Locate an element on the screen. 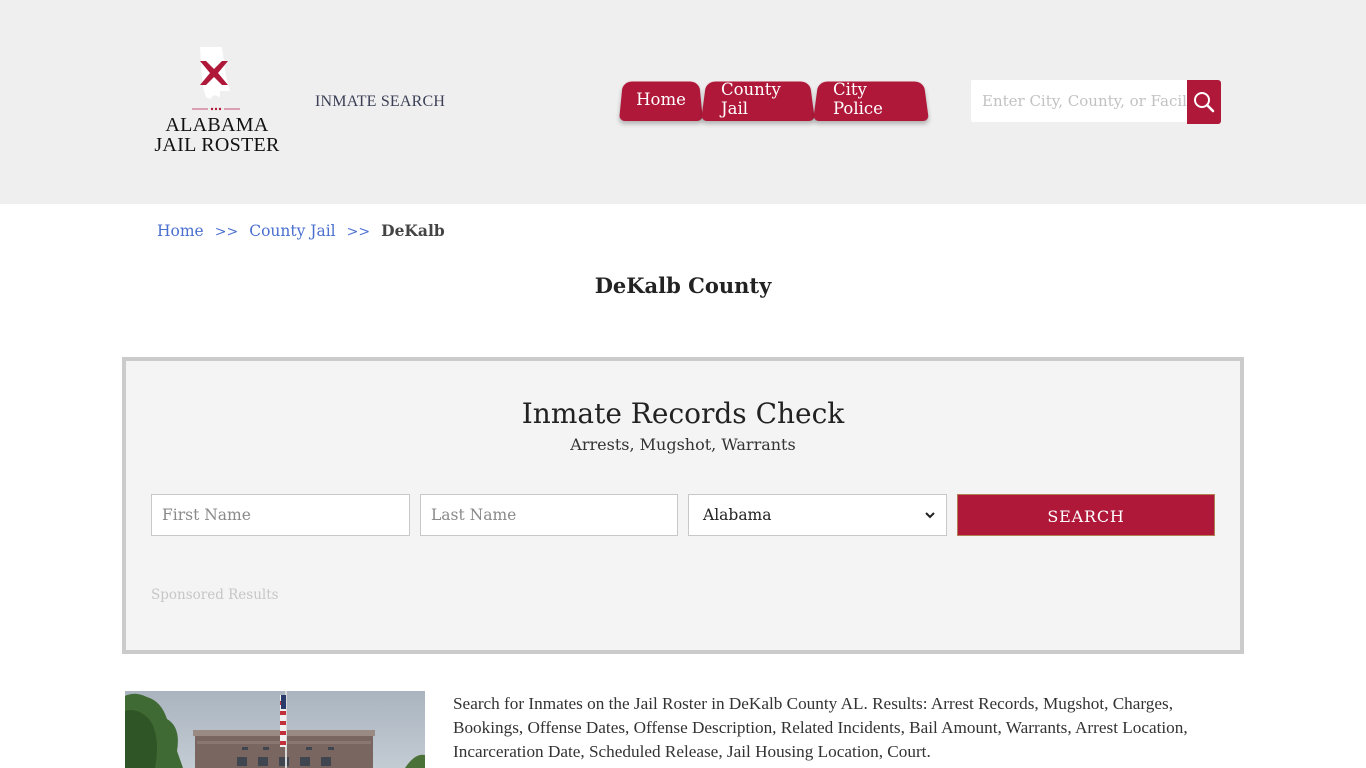  nav-tab-label: Home is located at coordinates (661, 99).